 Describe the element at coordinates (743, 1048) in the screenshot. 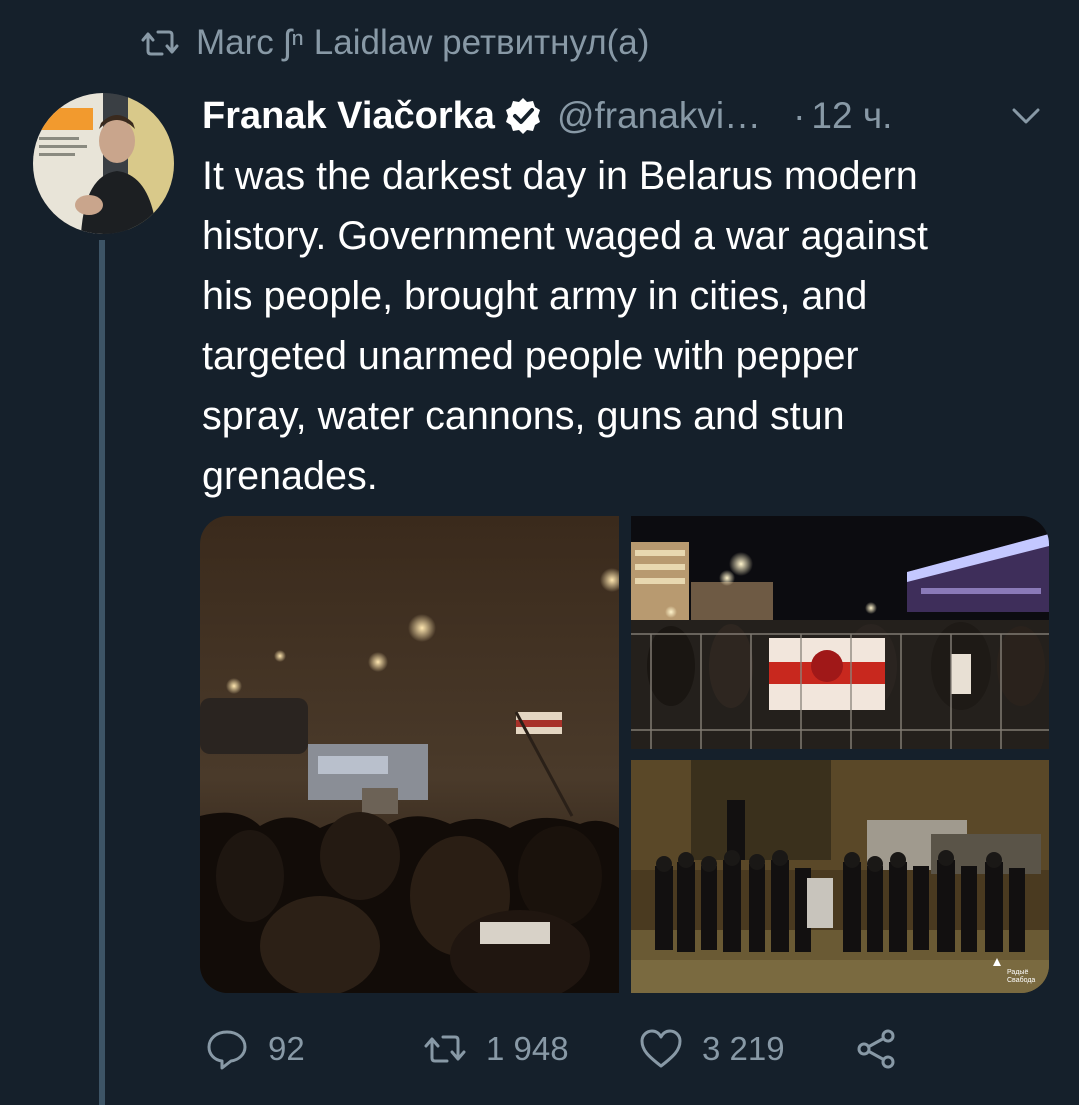

I see `like-count: 3 219` at that location.